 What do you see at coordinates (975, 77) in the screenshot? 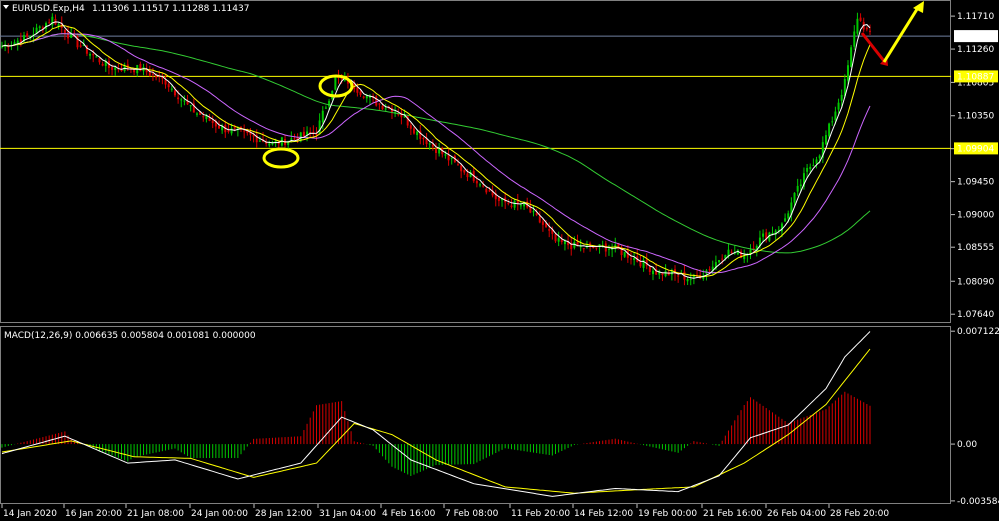
I see `level-label-upper: 1.10887` at bounding box center [975, 77].